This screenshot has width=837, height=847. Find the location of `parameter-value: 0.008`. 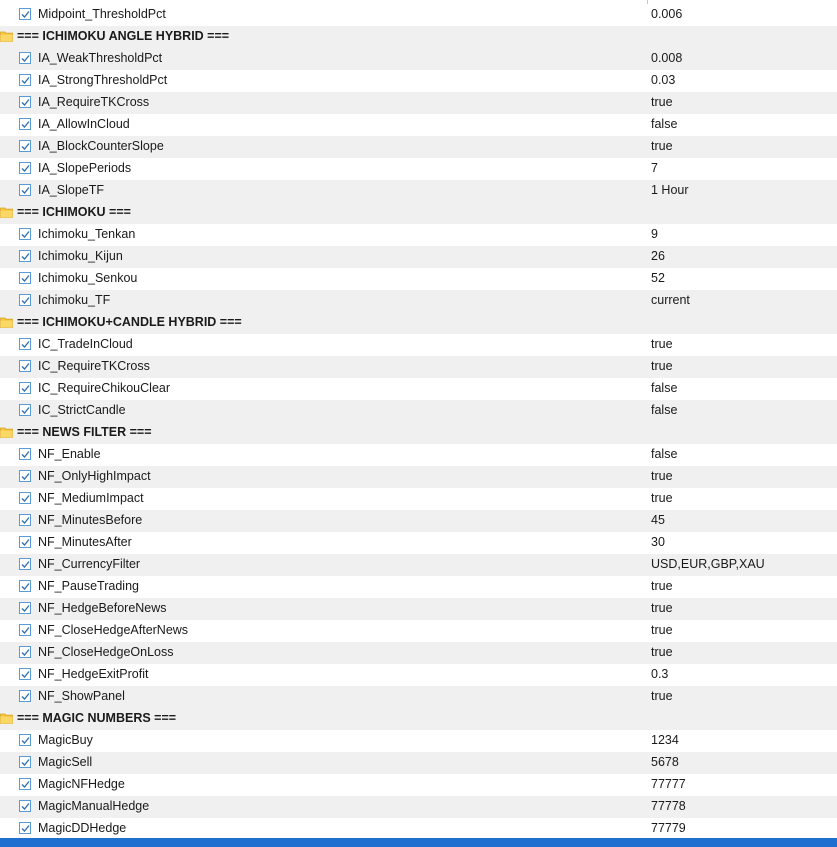

parameter-value: 0.008 is located at coordinates (666, 58).